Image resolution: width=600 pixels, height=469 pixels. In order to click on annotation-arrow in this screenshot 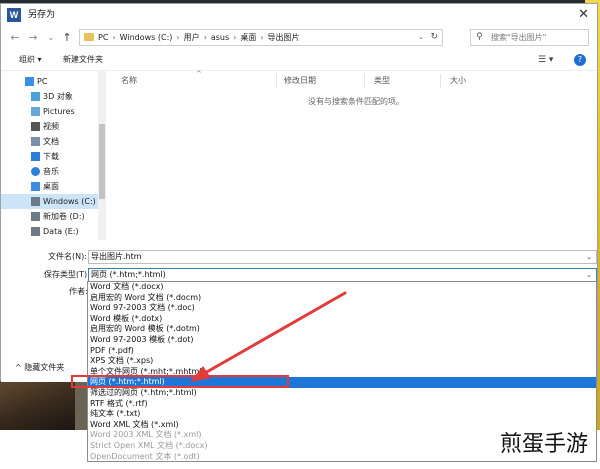, I will do `click(268, 336)`.